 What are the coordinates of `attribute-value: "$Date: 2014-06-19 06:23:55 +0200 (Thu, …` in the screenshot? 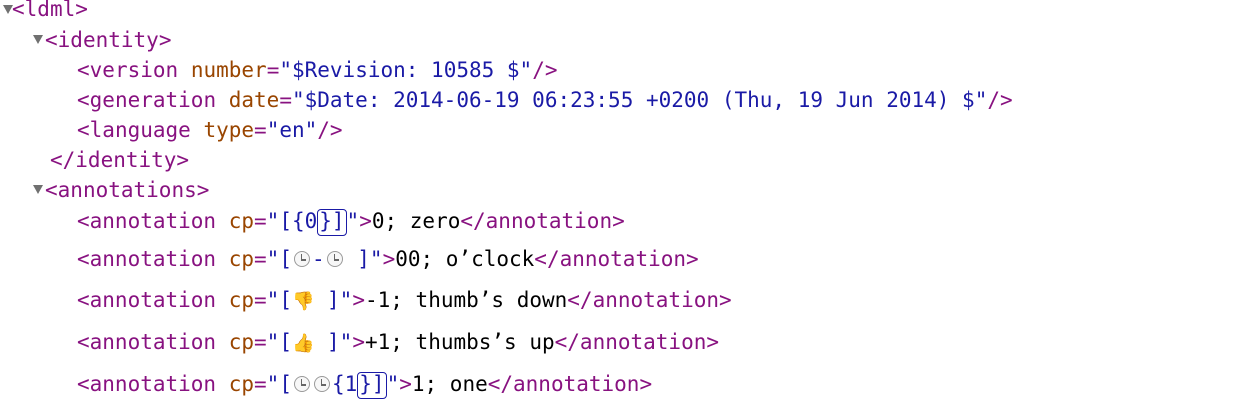 It's located at (639, 100).